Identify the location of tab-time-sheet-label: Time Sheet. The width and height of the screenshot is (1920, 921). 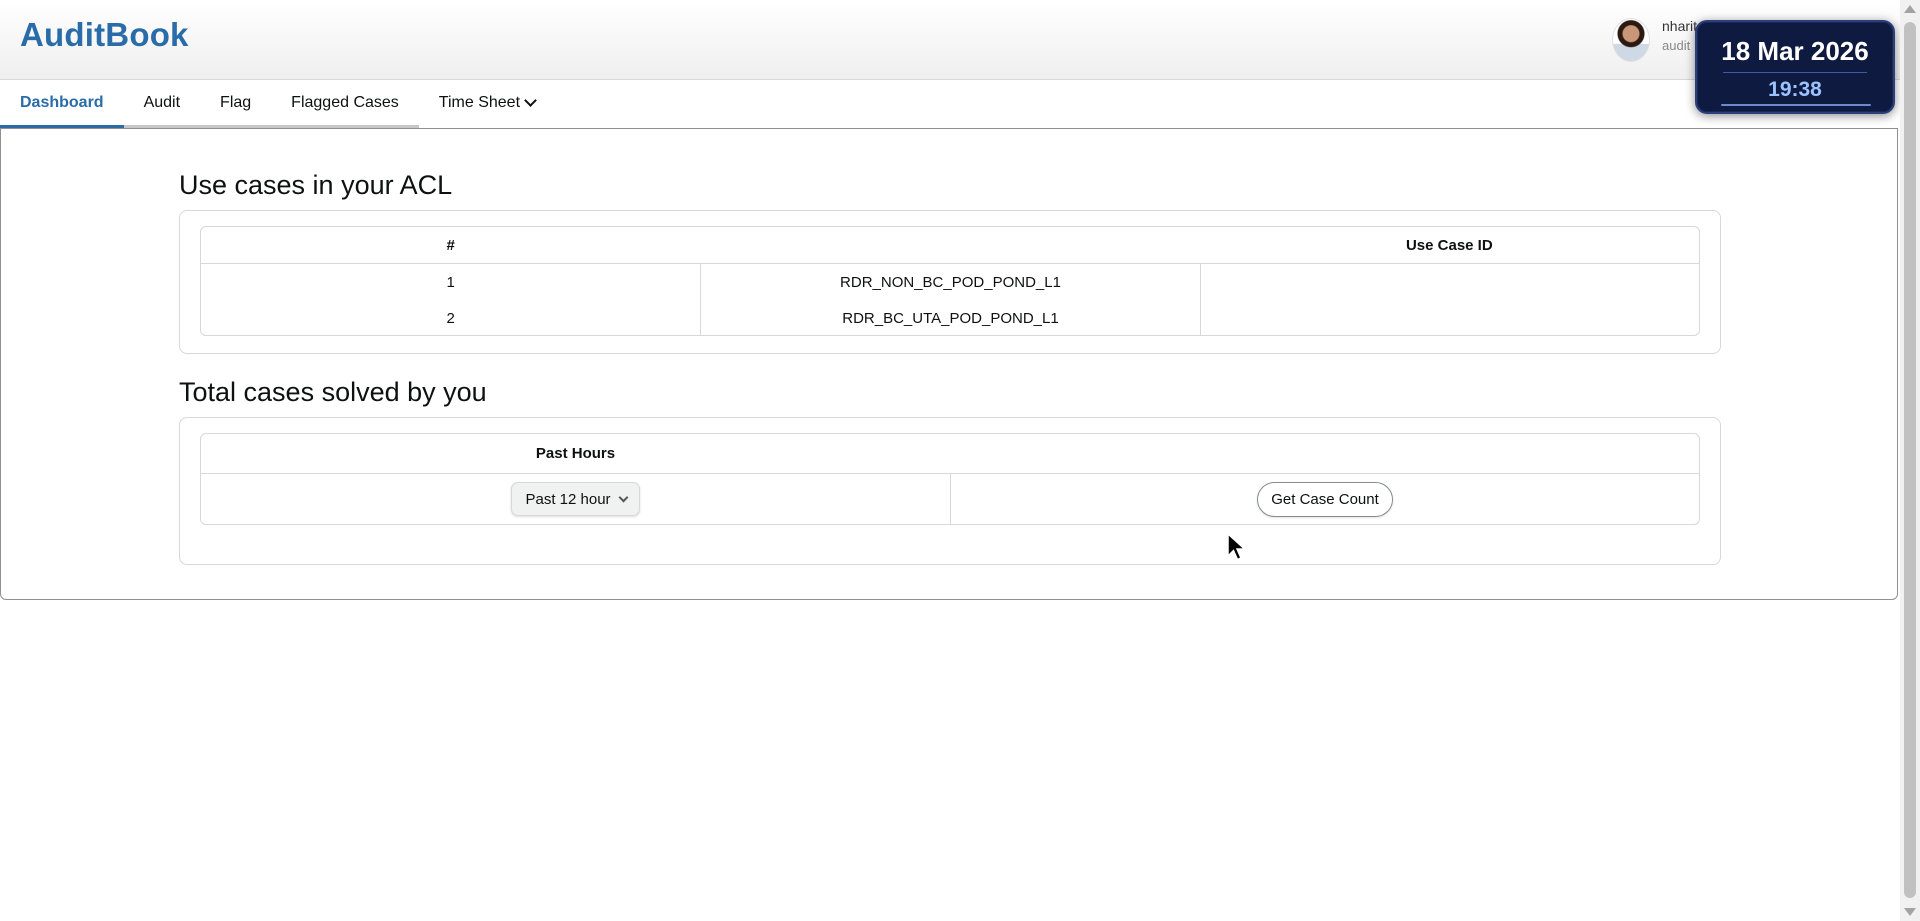
(479, 102).